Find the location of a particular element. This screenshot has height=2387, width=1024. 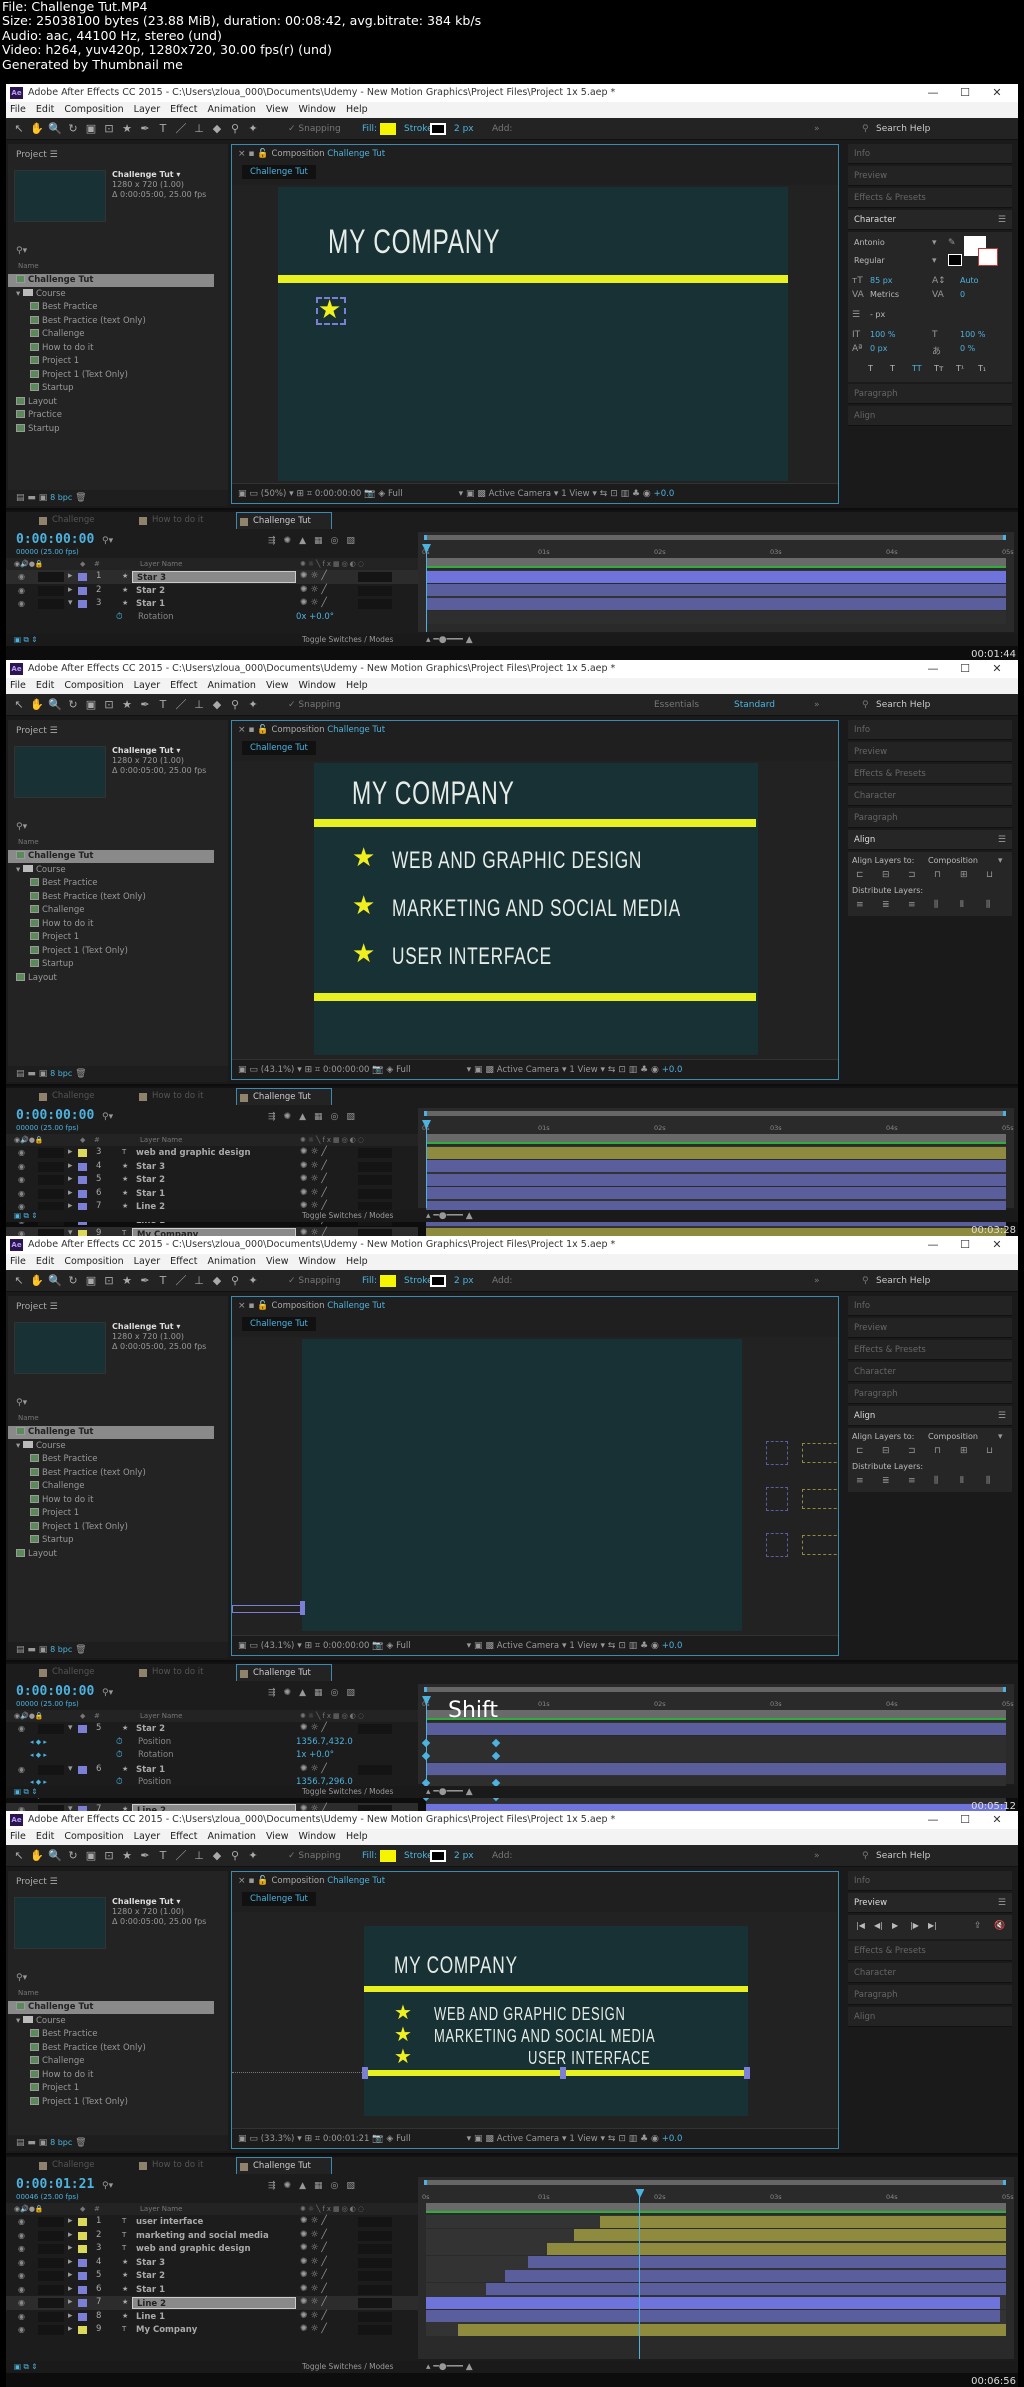

align-button-icon: ⊏ is located at coordinates (860, 1451).